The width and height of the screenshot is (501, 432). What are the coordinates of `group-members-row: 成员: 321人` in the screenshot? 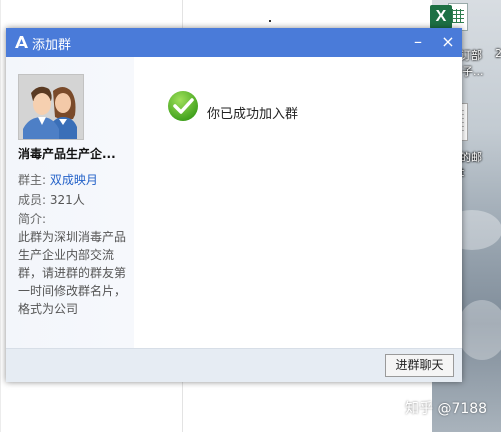 It's located at (51, 199).